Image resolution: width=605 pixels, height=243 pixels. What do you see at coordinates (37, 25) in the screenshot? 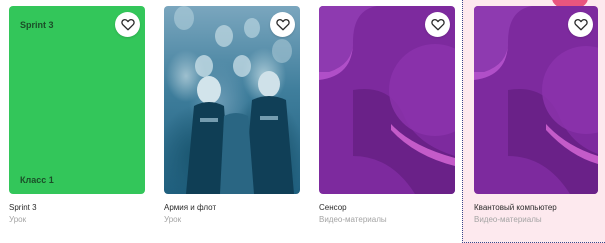
I see `cover-label: Sprint 3` at bounding box center [37, 25].